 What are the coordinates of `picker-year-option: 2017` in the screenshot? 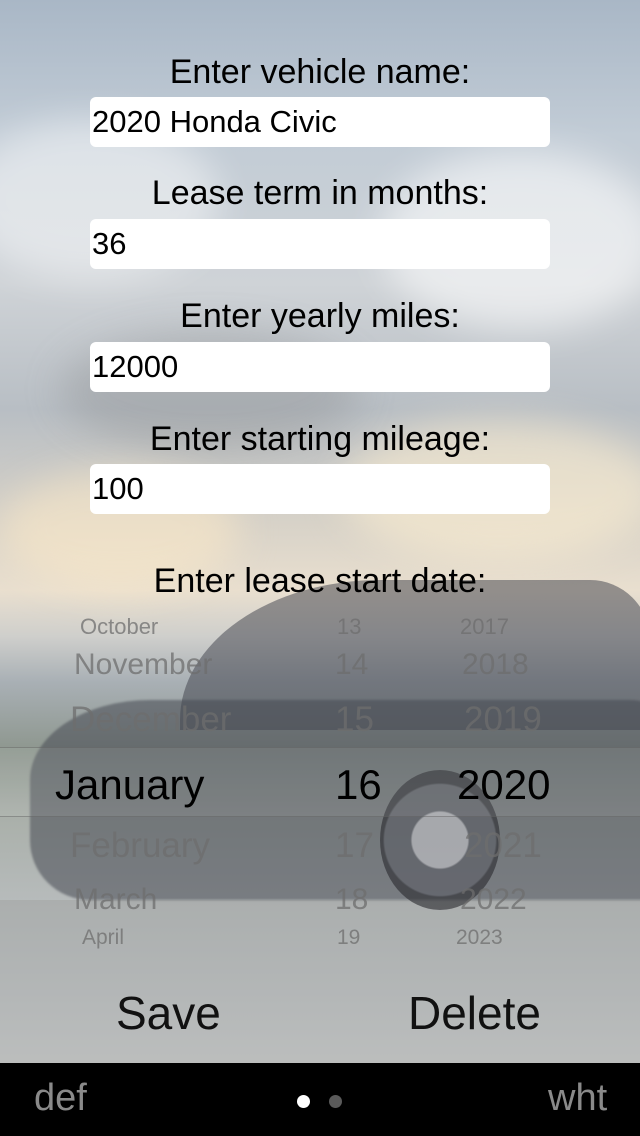 It's located at (484, 627).